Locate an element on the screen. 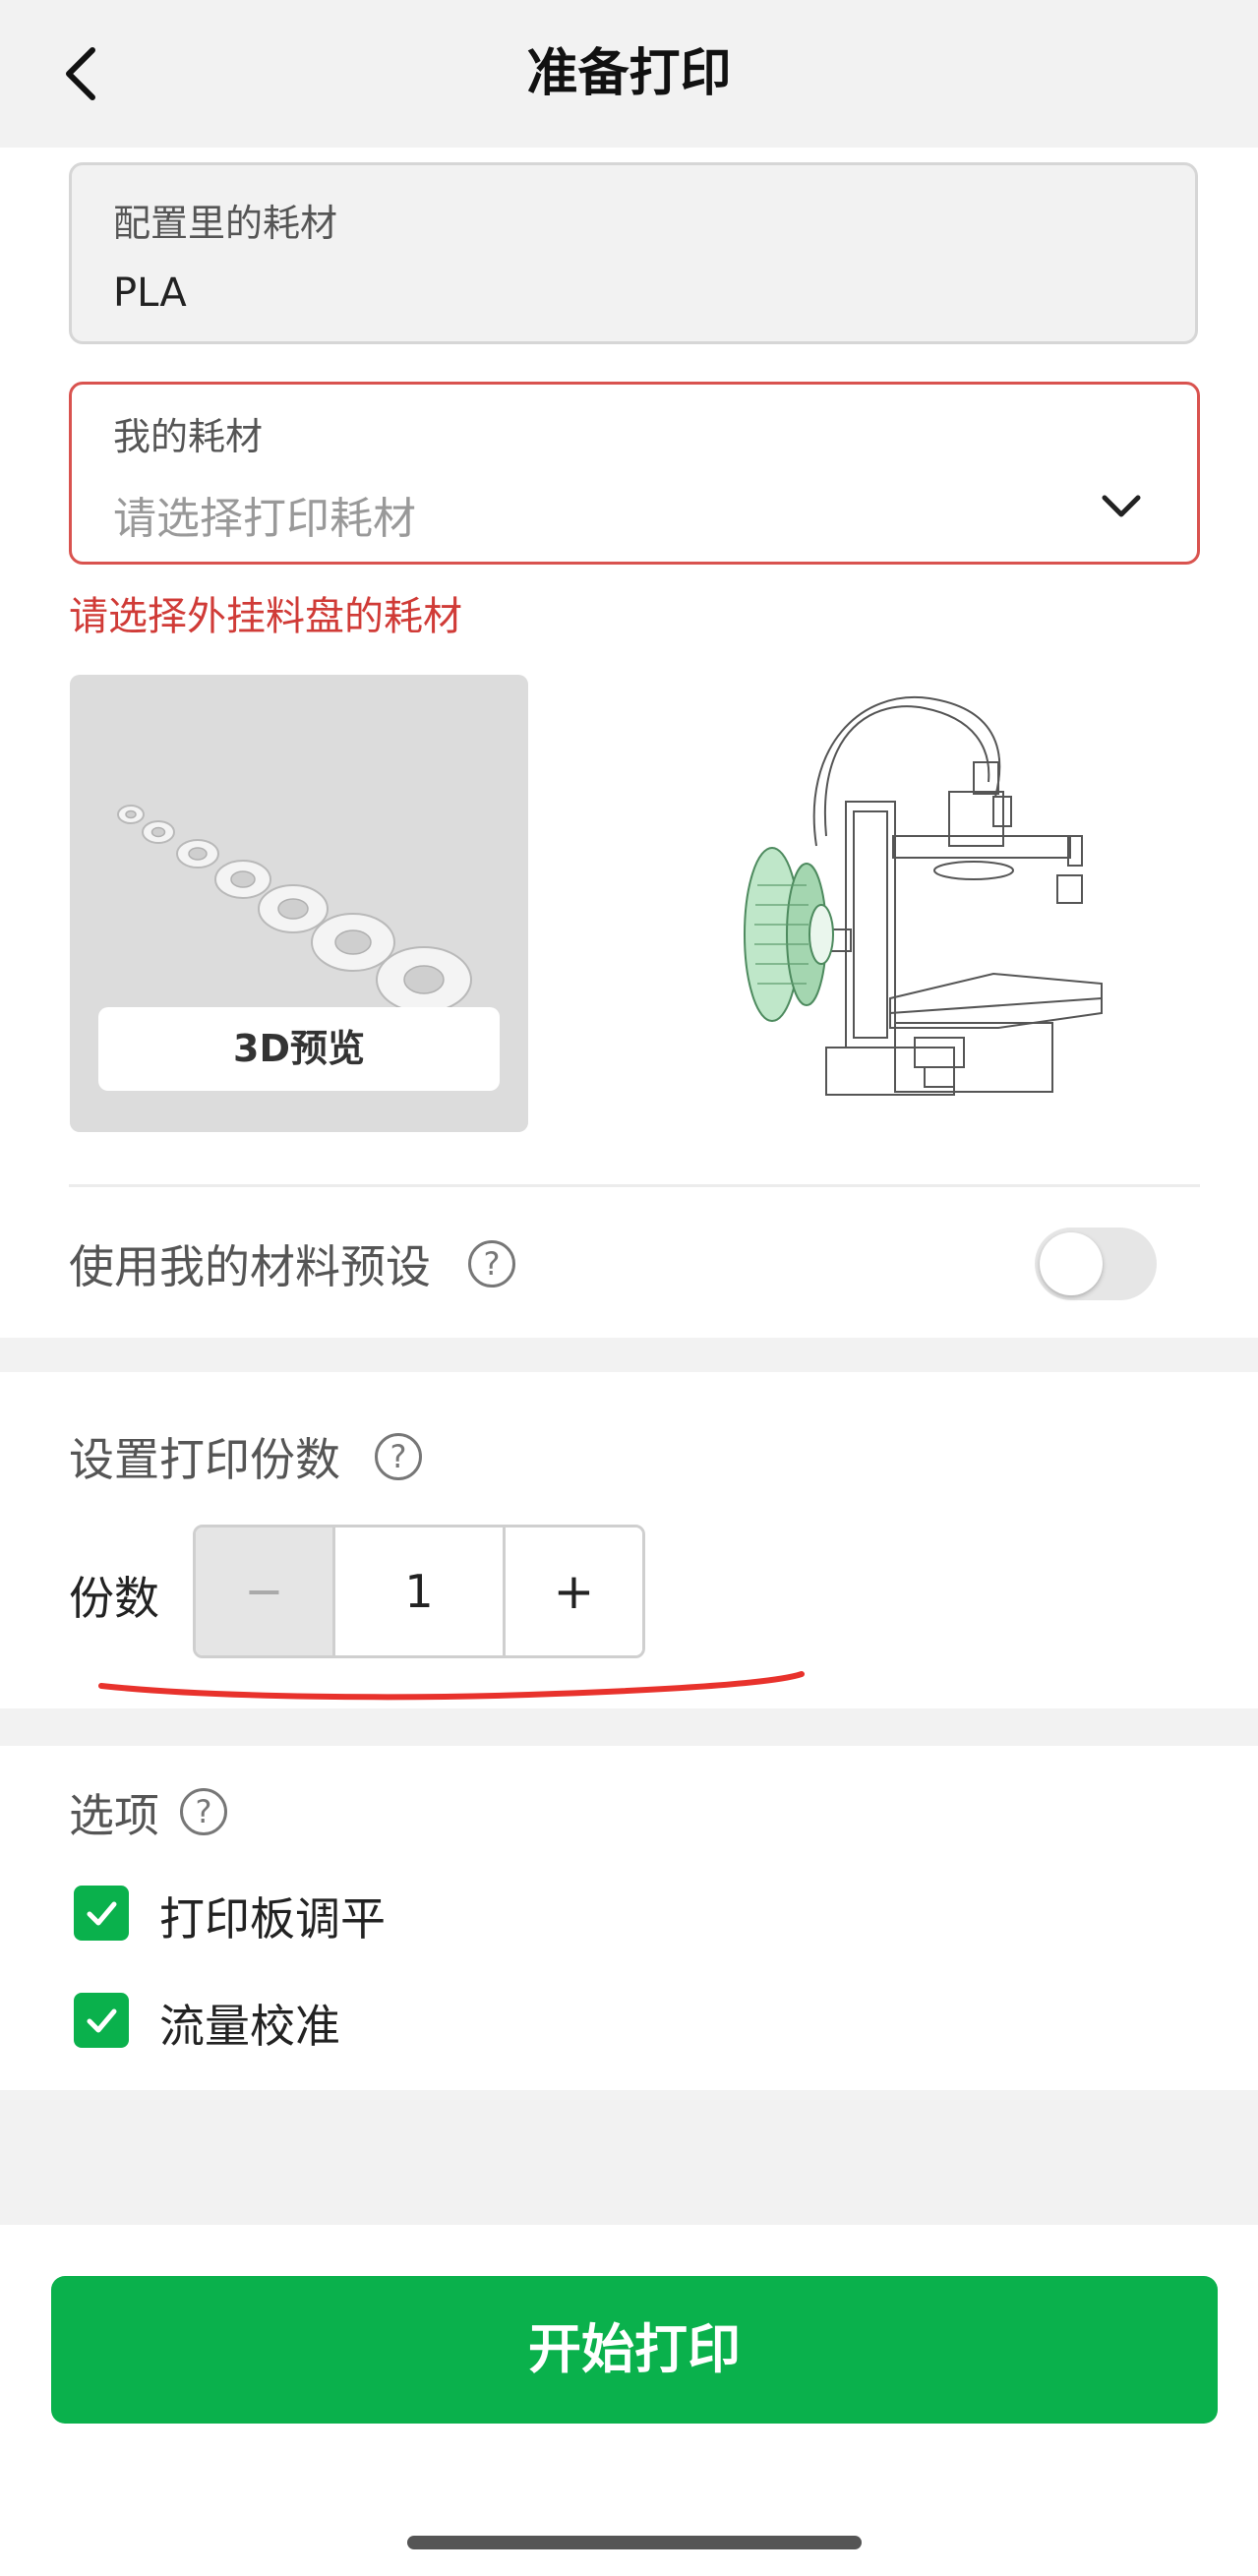 The image size is (1258, 2576). divider is located at coordinates (634, 1185).